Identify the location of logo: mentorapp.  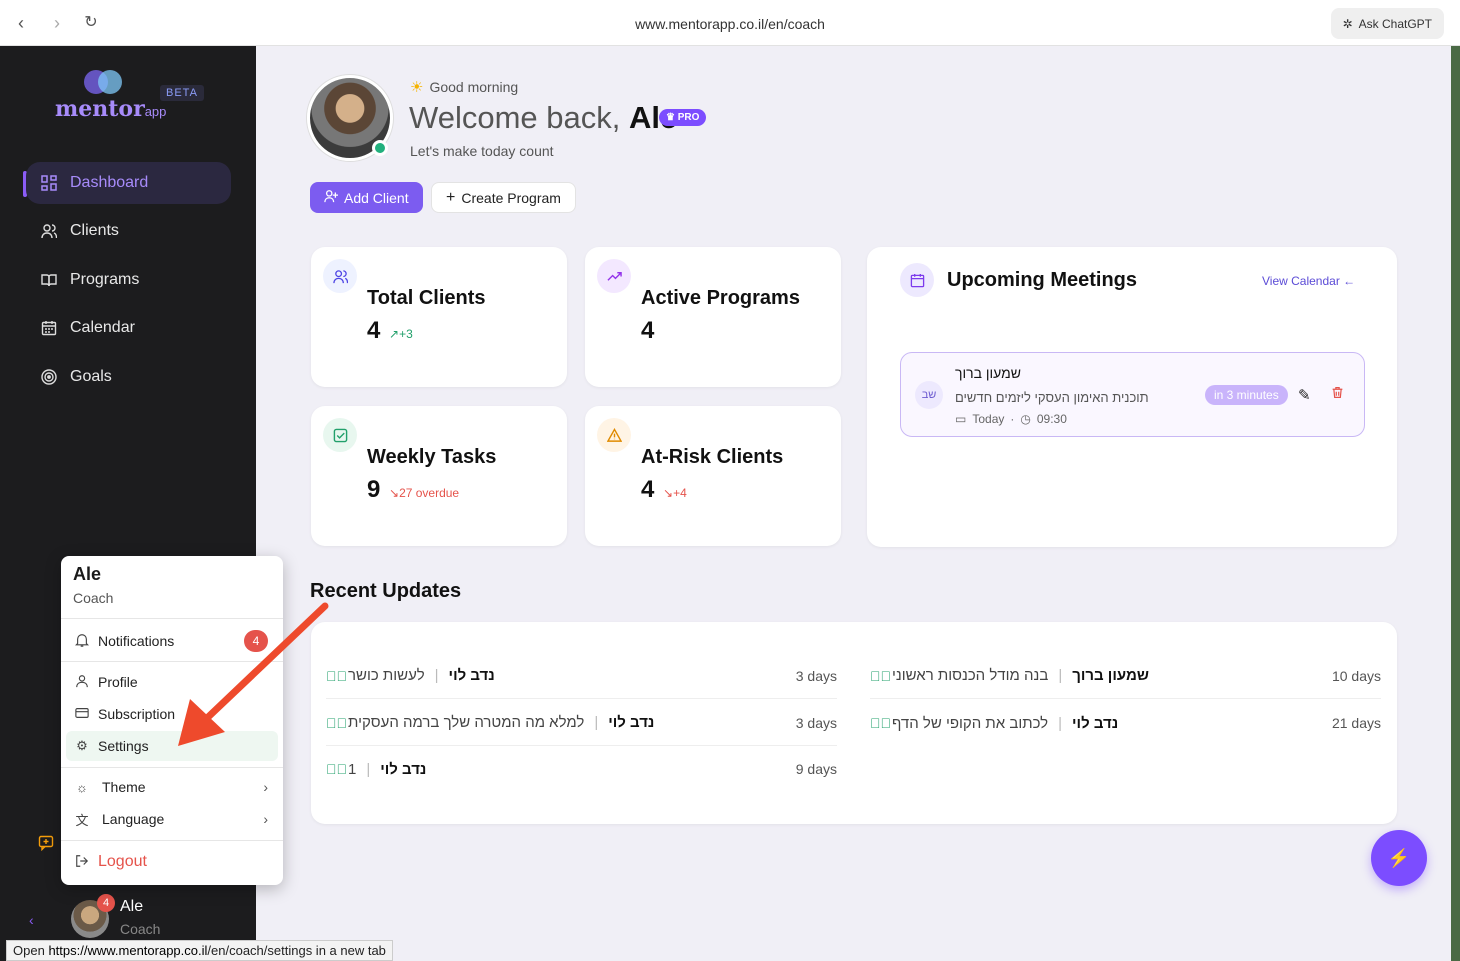
(110, 109).